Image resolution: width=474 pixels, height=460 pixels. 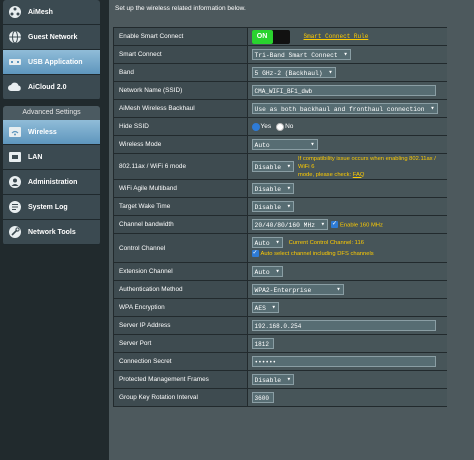 What do you see at coordinates (255, 126) in the screenshot?
I see `hide-ssid-yes-radio` at bounding box center [255, 126].